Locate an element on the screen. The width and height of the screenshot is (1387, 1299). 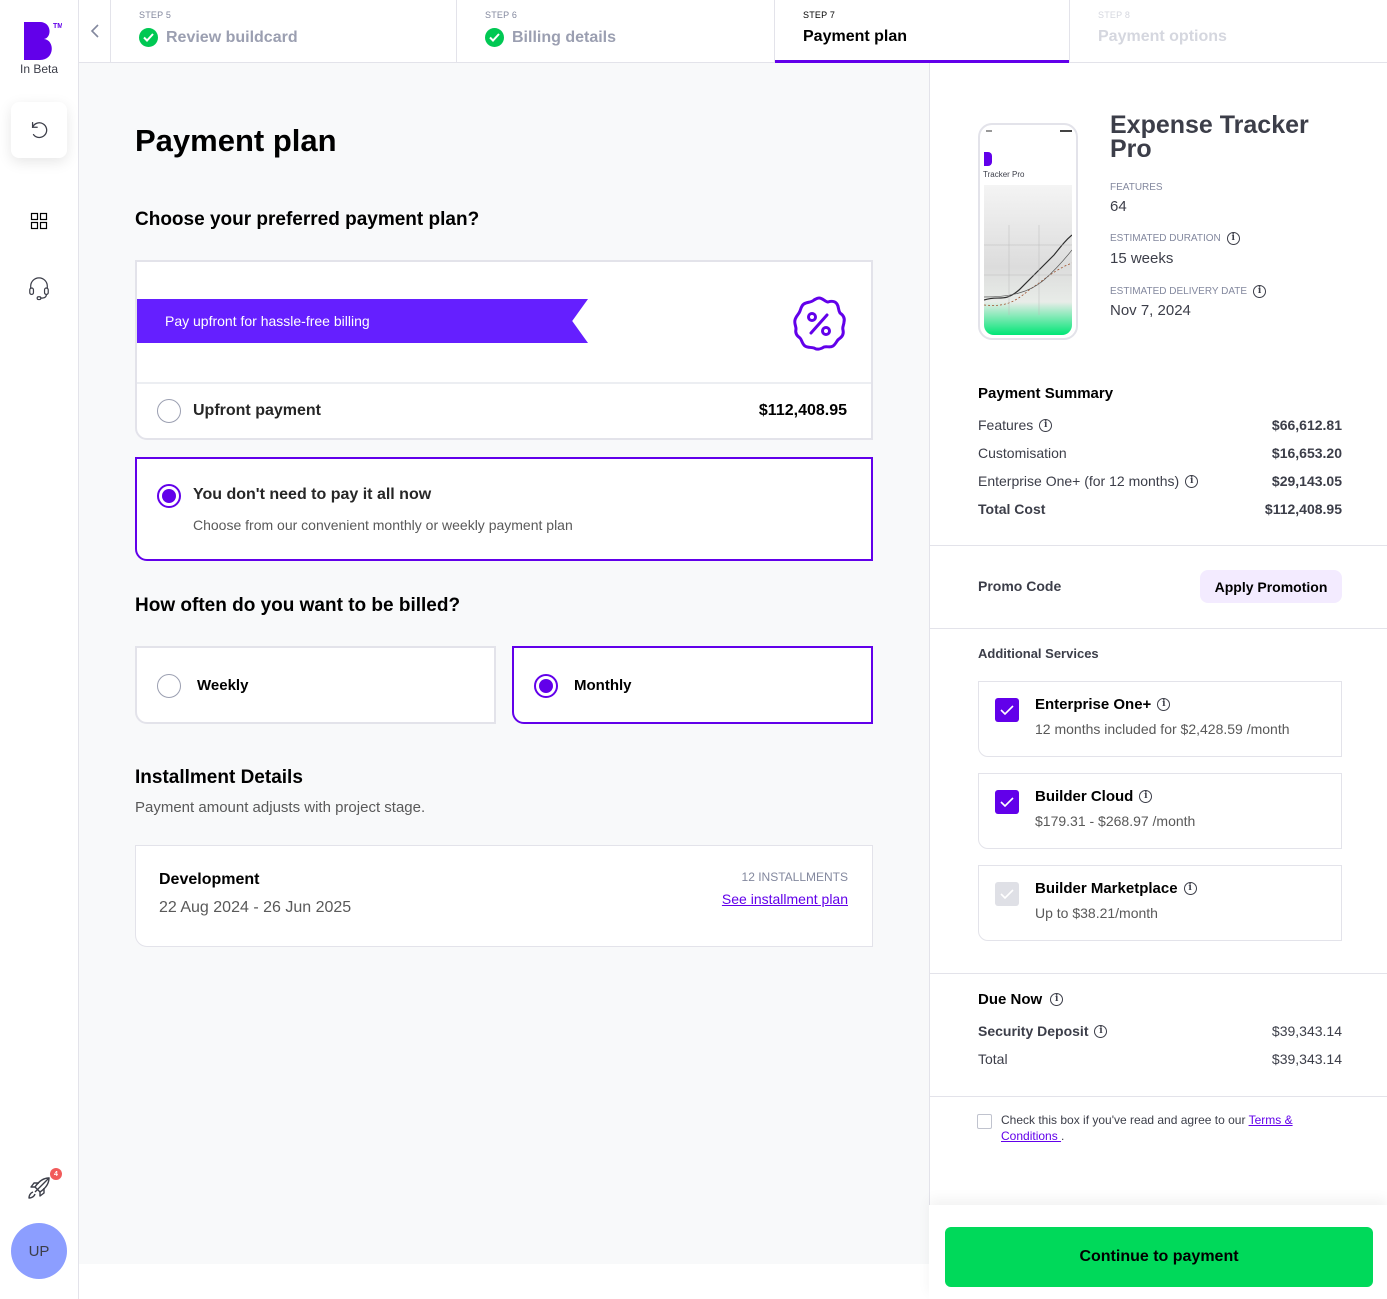
duration-value: 15 weeks is located at coordinates (1142, 258).